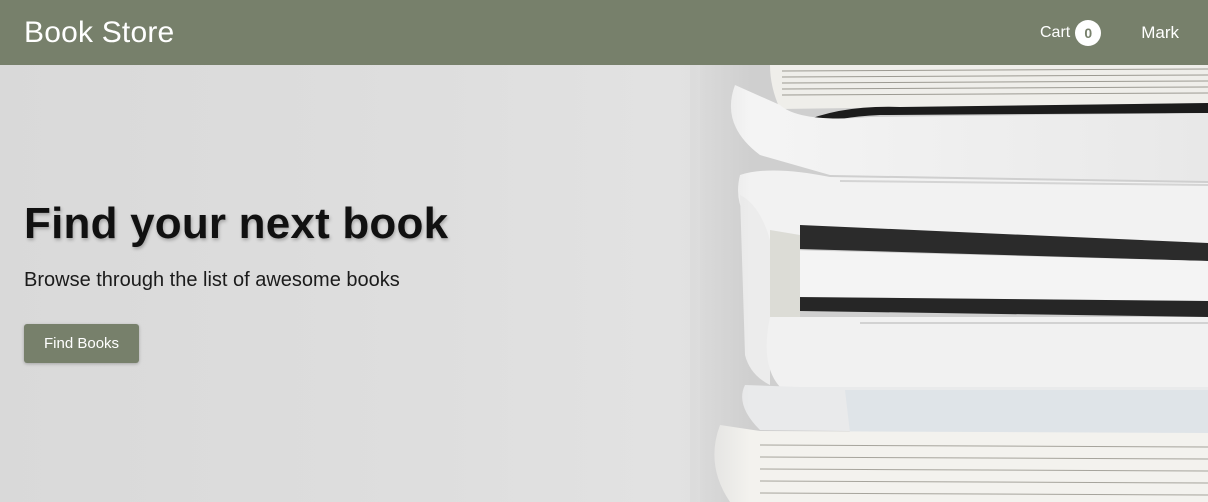 The width and height of the screenshot is (1208, 502). I want to click on nav-actions: Cart 0 Mark, so click(1109, 32).